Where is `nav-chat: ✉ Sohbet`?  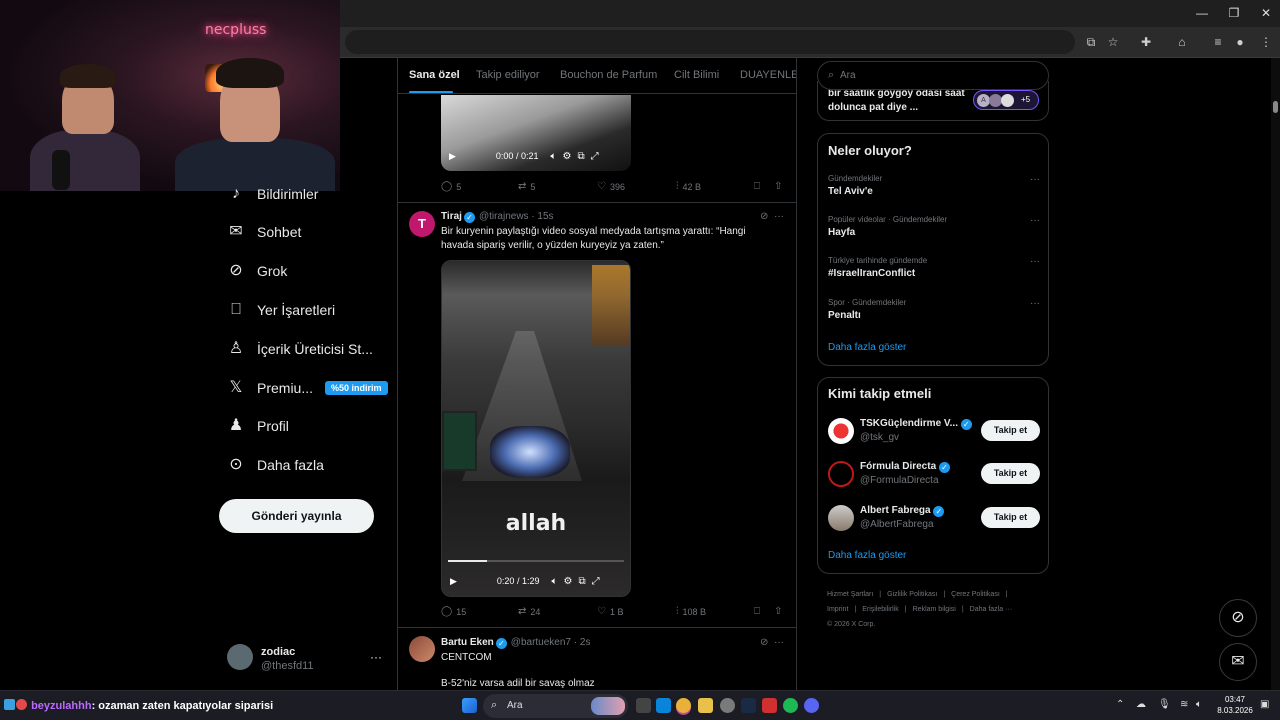 nav-chat: ✉ Sohbet is located at coordinates (264, 232).